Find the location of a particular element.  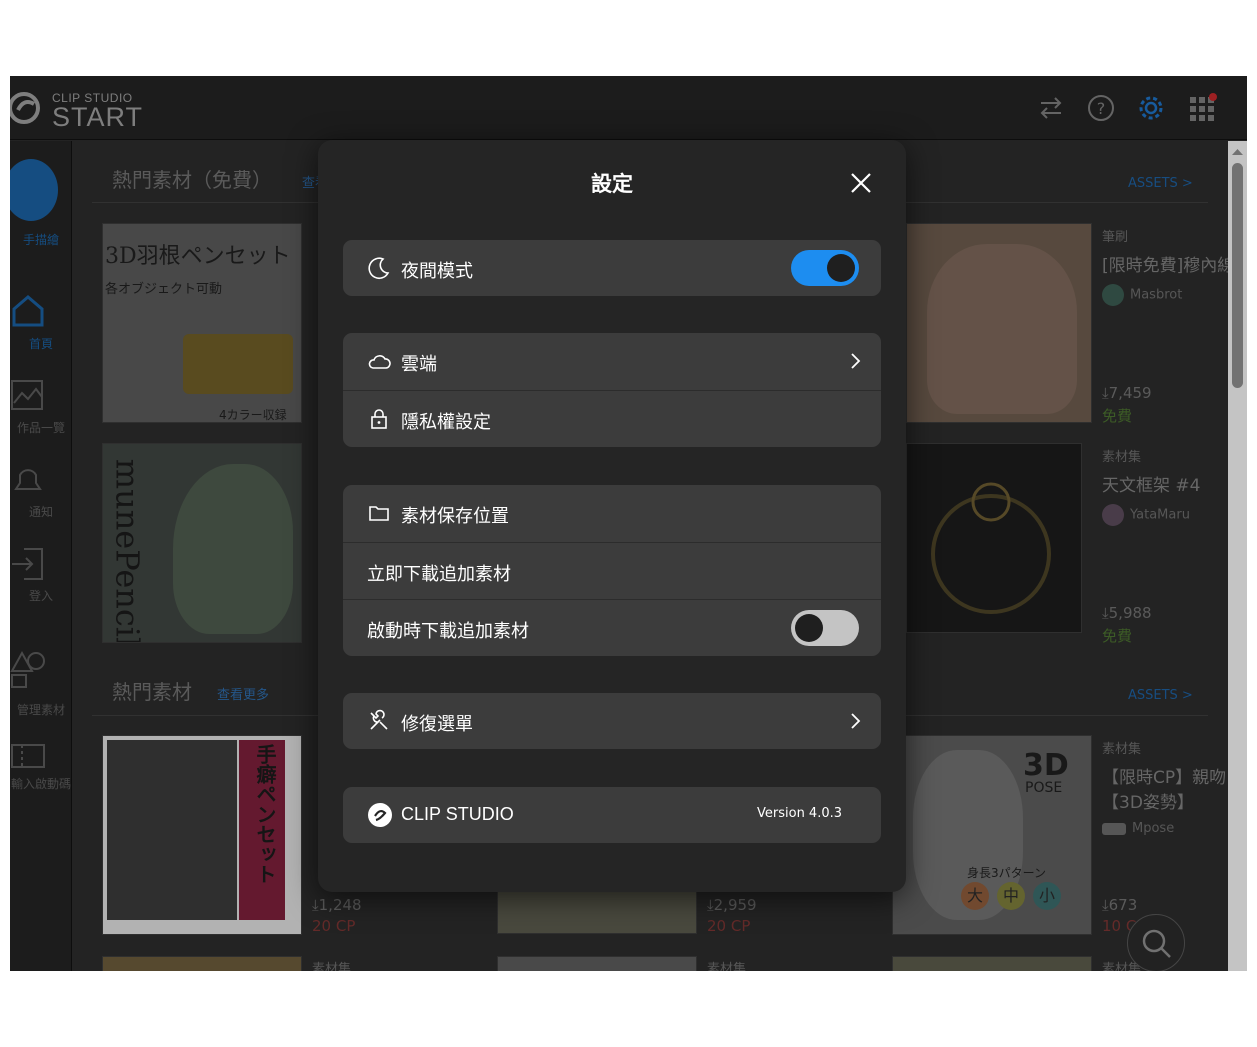

download-now-label: 立即下載追加素材 is located at coordinates (439, 574).